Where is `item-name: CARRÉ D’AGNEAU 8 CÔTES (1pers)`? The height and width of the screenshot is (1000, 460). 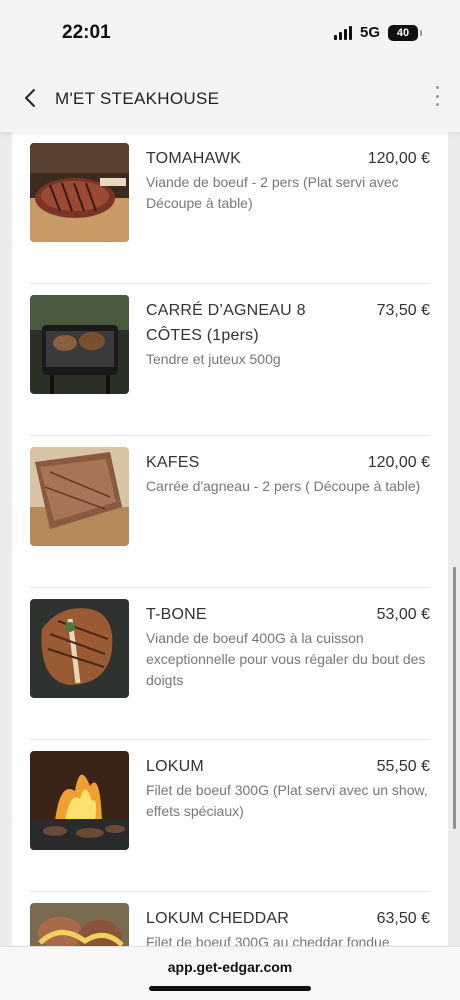
item-name: CARRÉ D’AGNEAU 8 CÔTES (1pers) is located at coordinates (226, 323).